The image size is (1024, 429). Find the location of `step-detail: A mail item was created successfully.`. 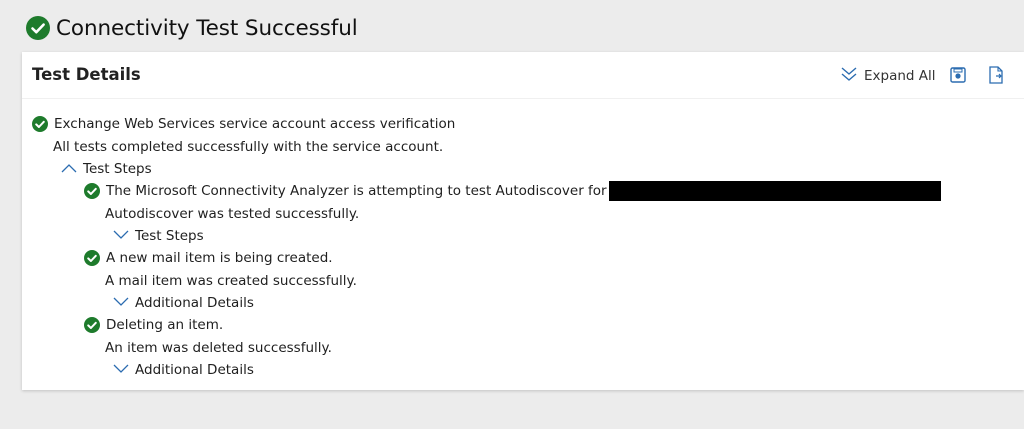

step-detail: A mail item was created successfully. is located at coordinates (231, 281).